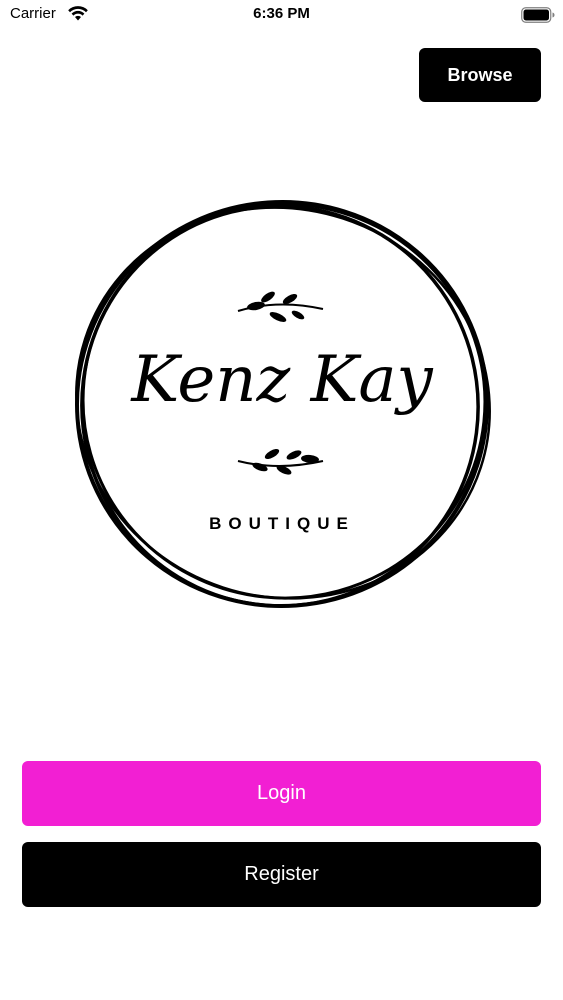  I want to click on status-time: 6:36 PM, so click(281, 13).